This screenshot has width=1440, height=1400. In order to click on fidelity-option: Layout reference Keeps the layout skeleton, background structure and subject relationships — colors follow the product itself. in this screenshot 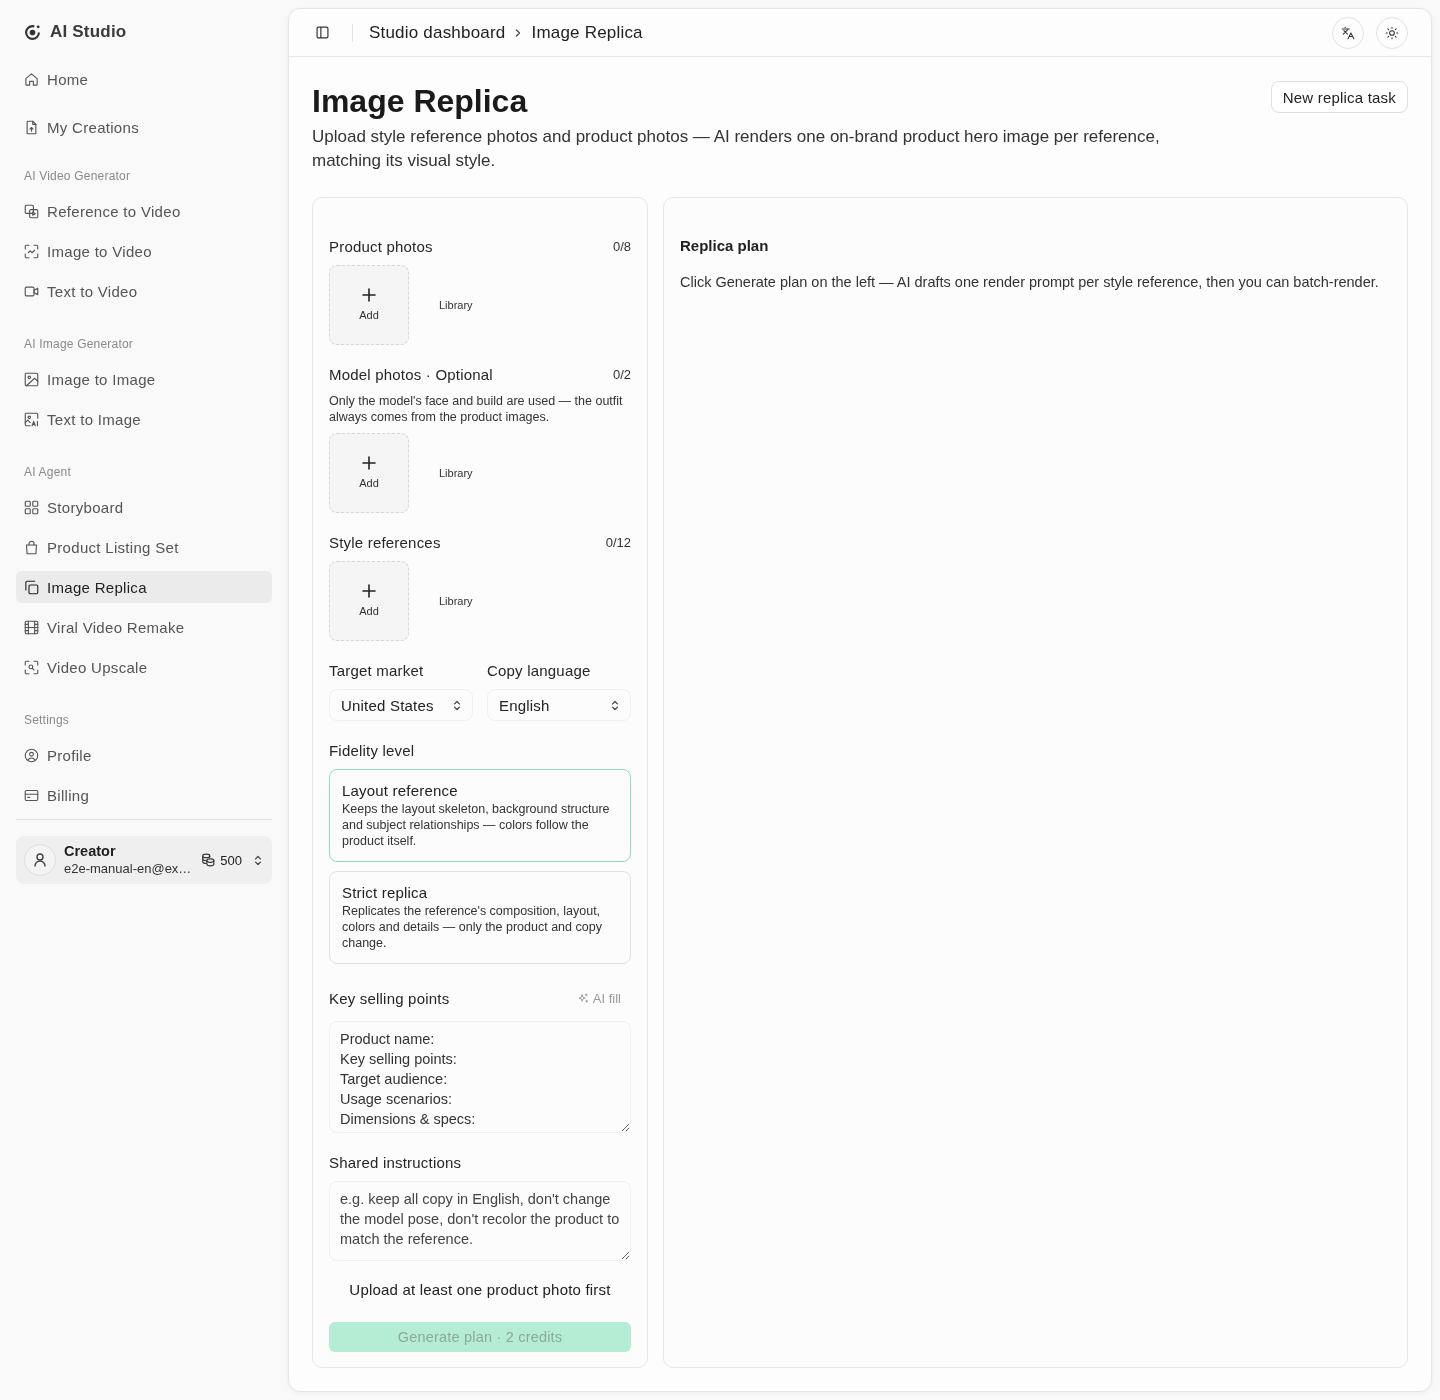, I will do `click(480, 815)`.